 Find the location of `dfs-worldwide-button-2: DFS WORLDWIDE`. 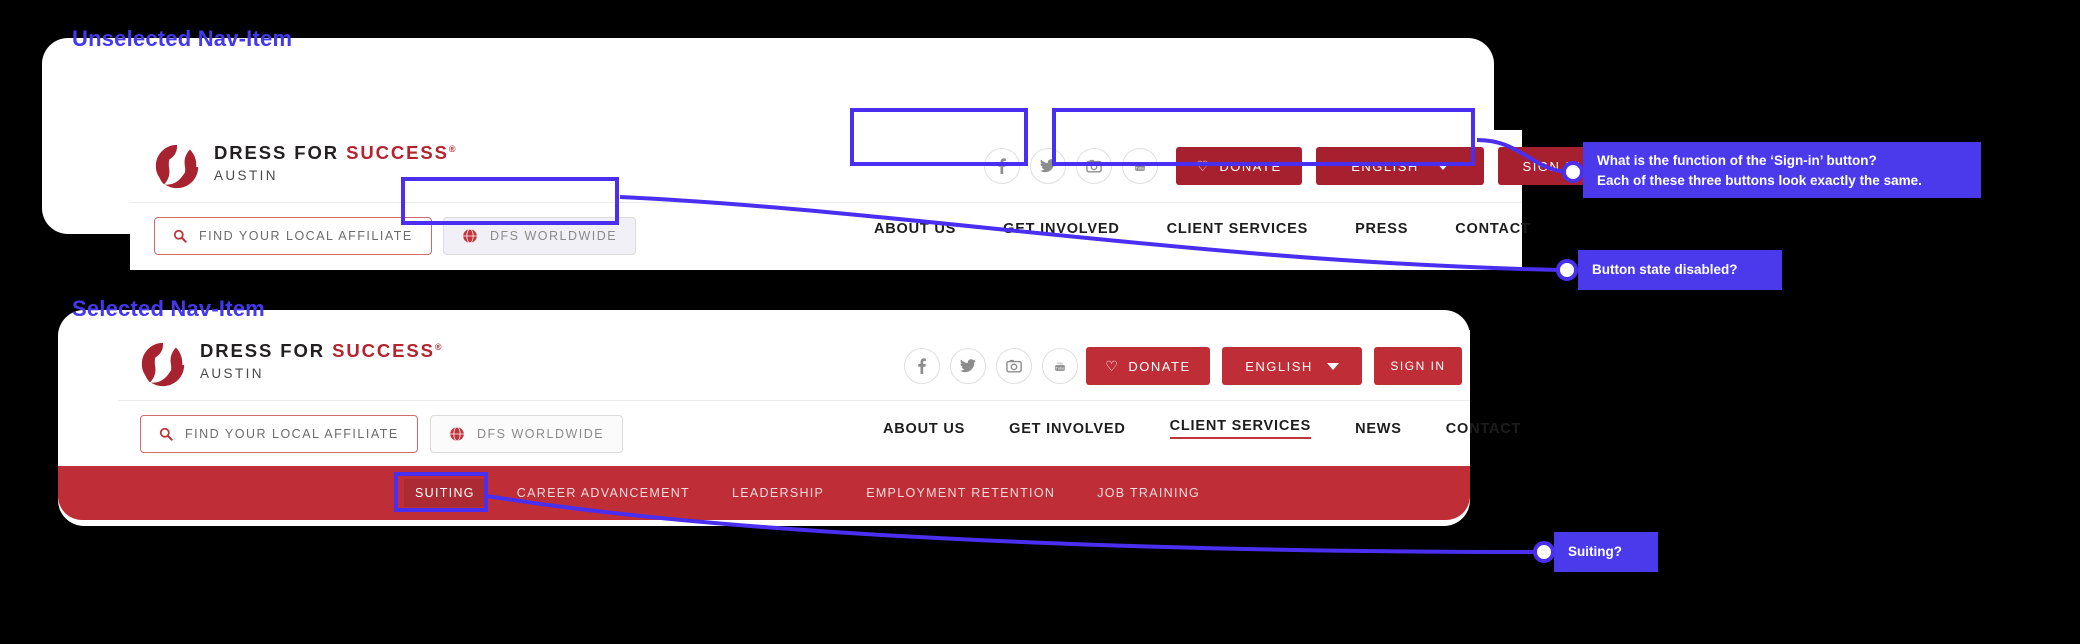

dfs-worldwide-button-2: DFS WORLDWIDE is located at coordinates (527, 434).